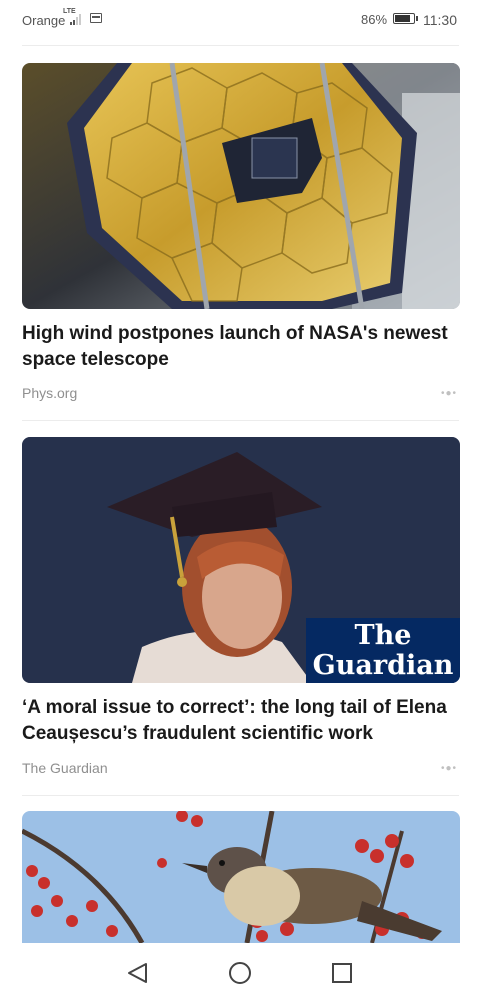 Image resolution: width=481 pixels, height=1000 pixels. I want to click on publisher-badge: The Guardian, so click(383, 650).